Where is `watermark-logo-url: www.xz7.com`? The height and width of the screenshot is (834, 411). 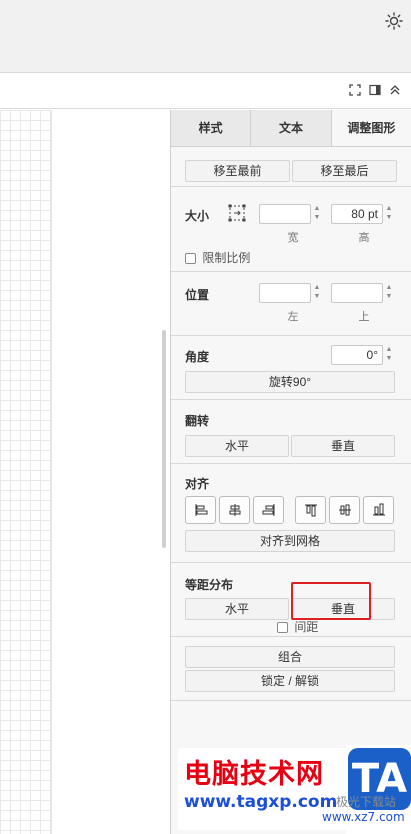 watermark-logo-url: www.xz7.com is located at coordinates (363, 817).